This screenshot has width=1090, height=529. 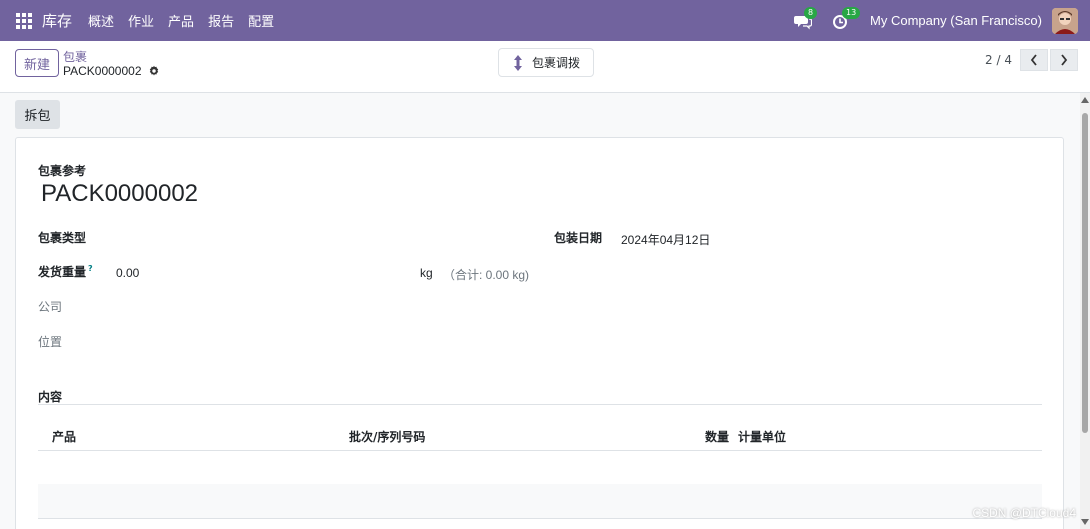 What do you see at coordinates (517, 62) in the screenshot?
I see `up-down-arrow-icon` at bounding box center [517, 62].